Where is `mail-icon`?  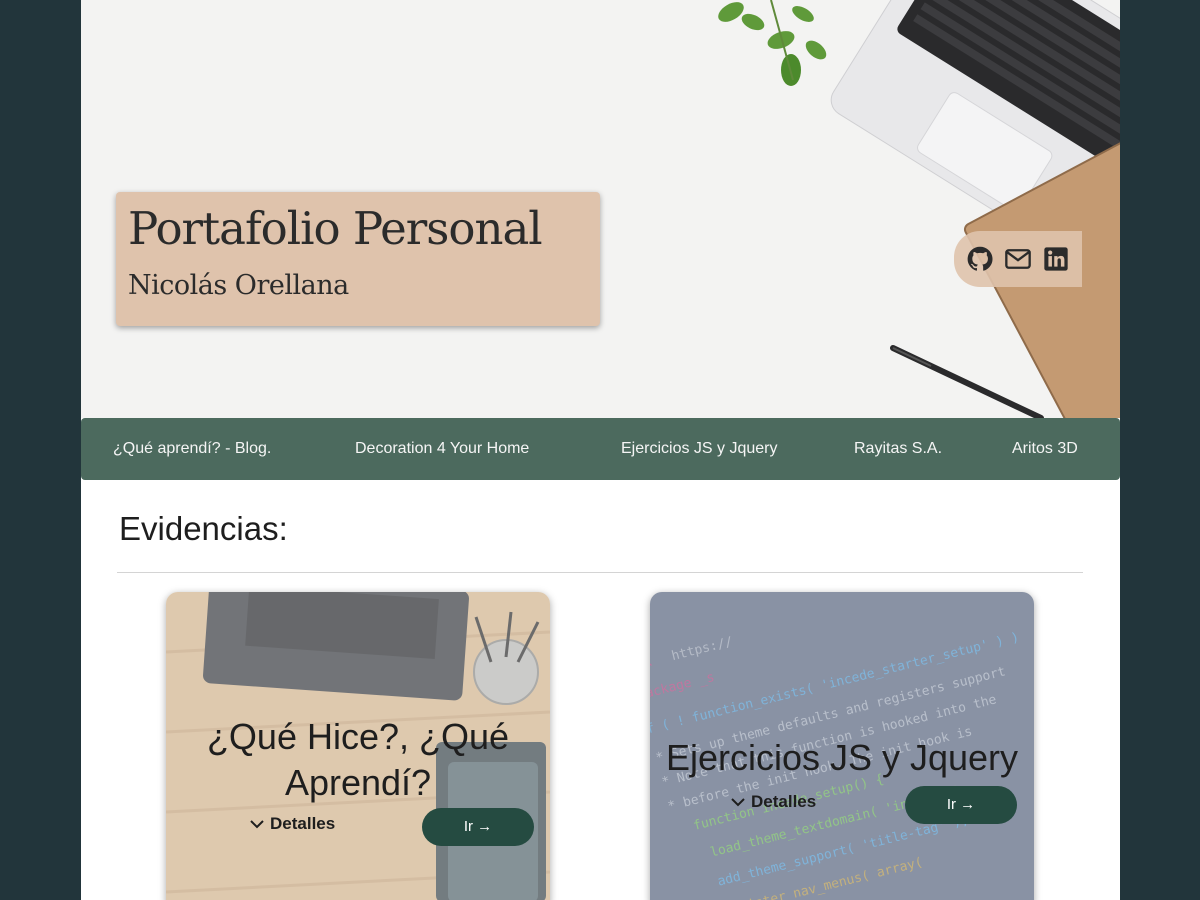
mail-icon is located at coordinates (1018, 259).